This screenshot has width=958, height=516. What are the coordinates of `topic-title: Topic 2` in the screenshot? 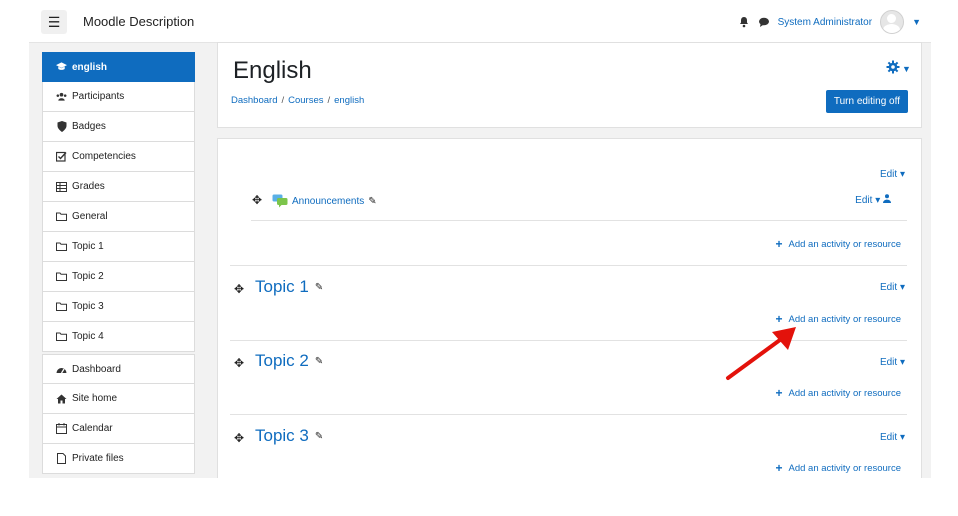 It's located at (282, 361).